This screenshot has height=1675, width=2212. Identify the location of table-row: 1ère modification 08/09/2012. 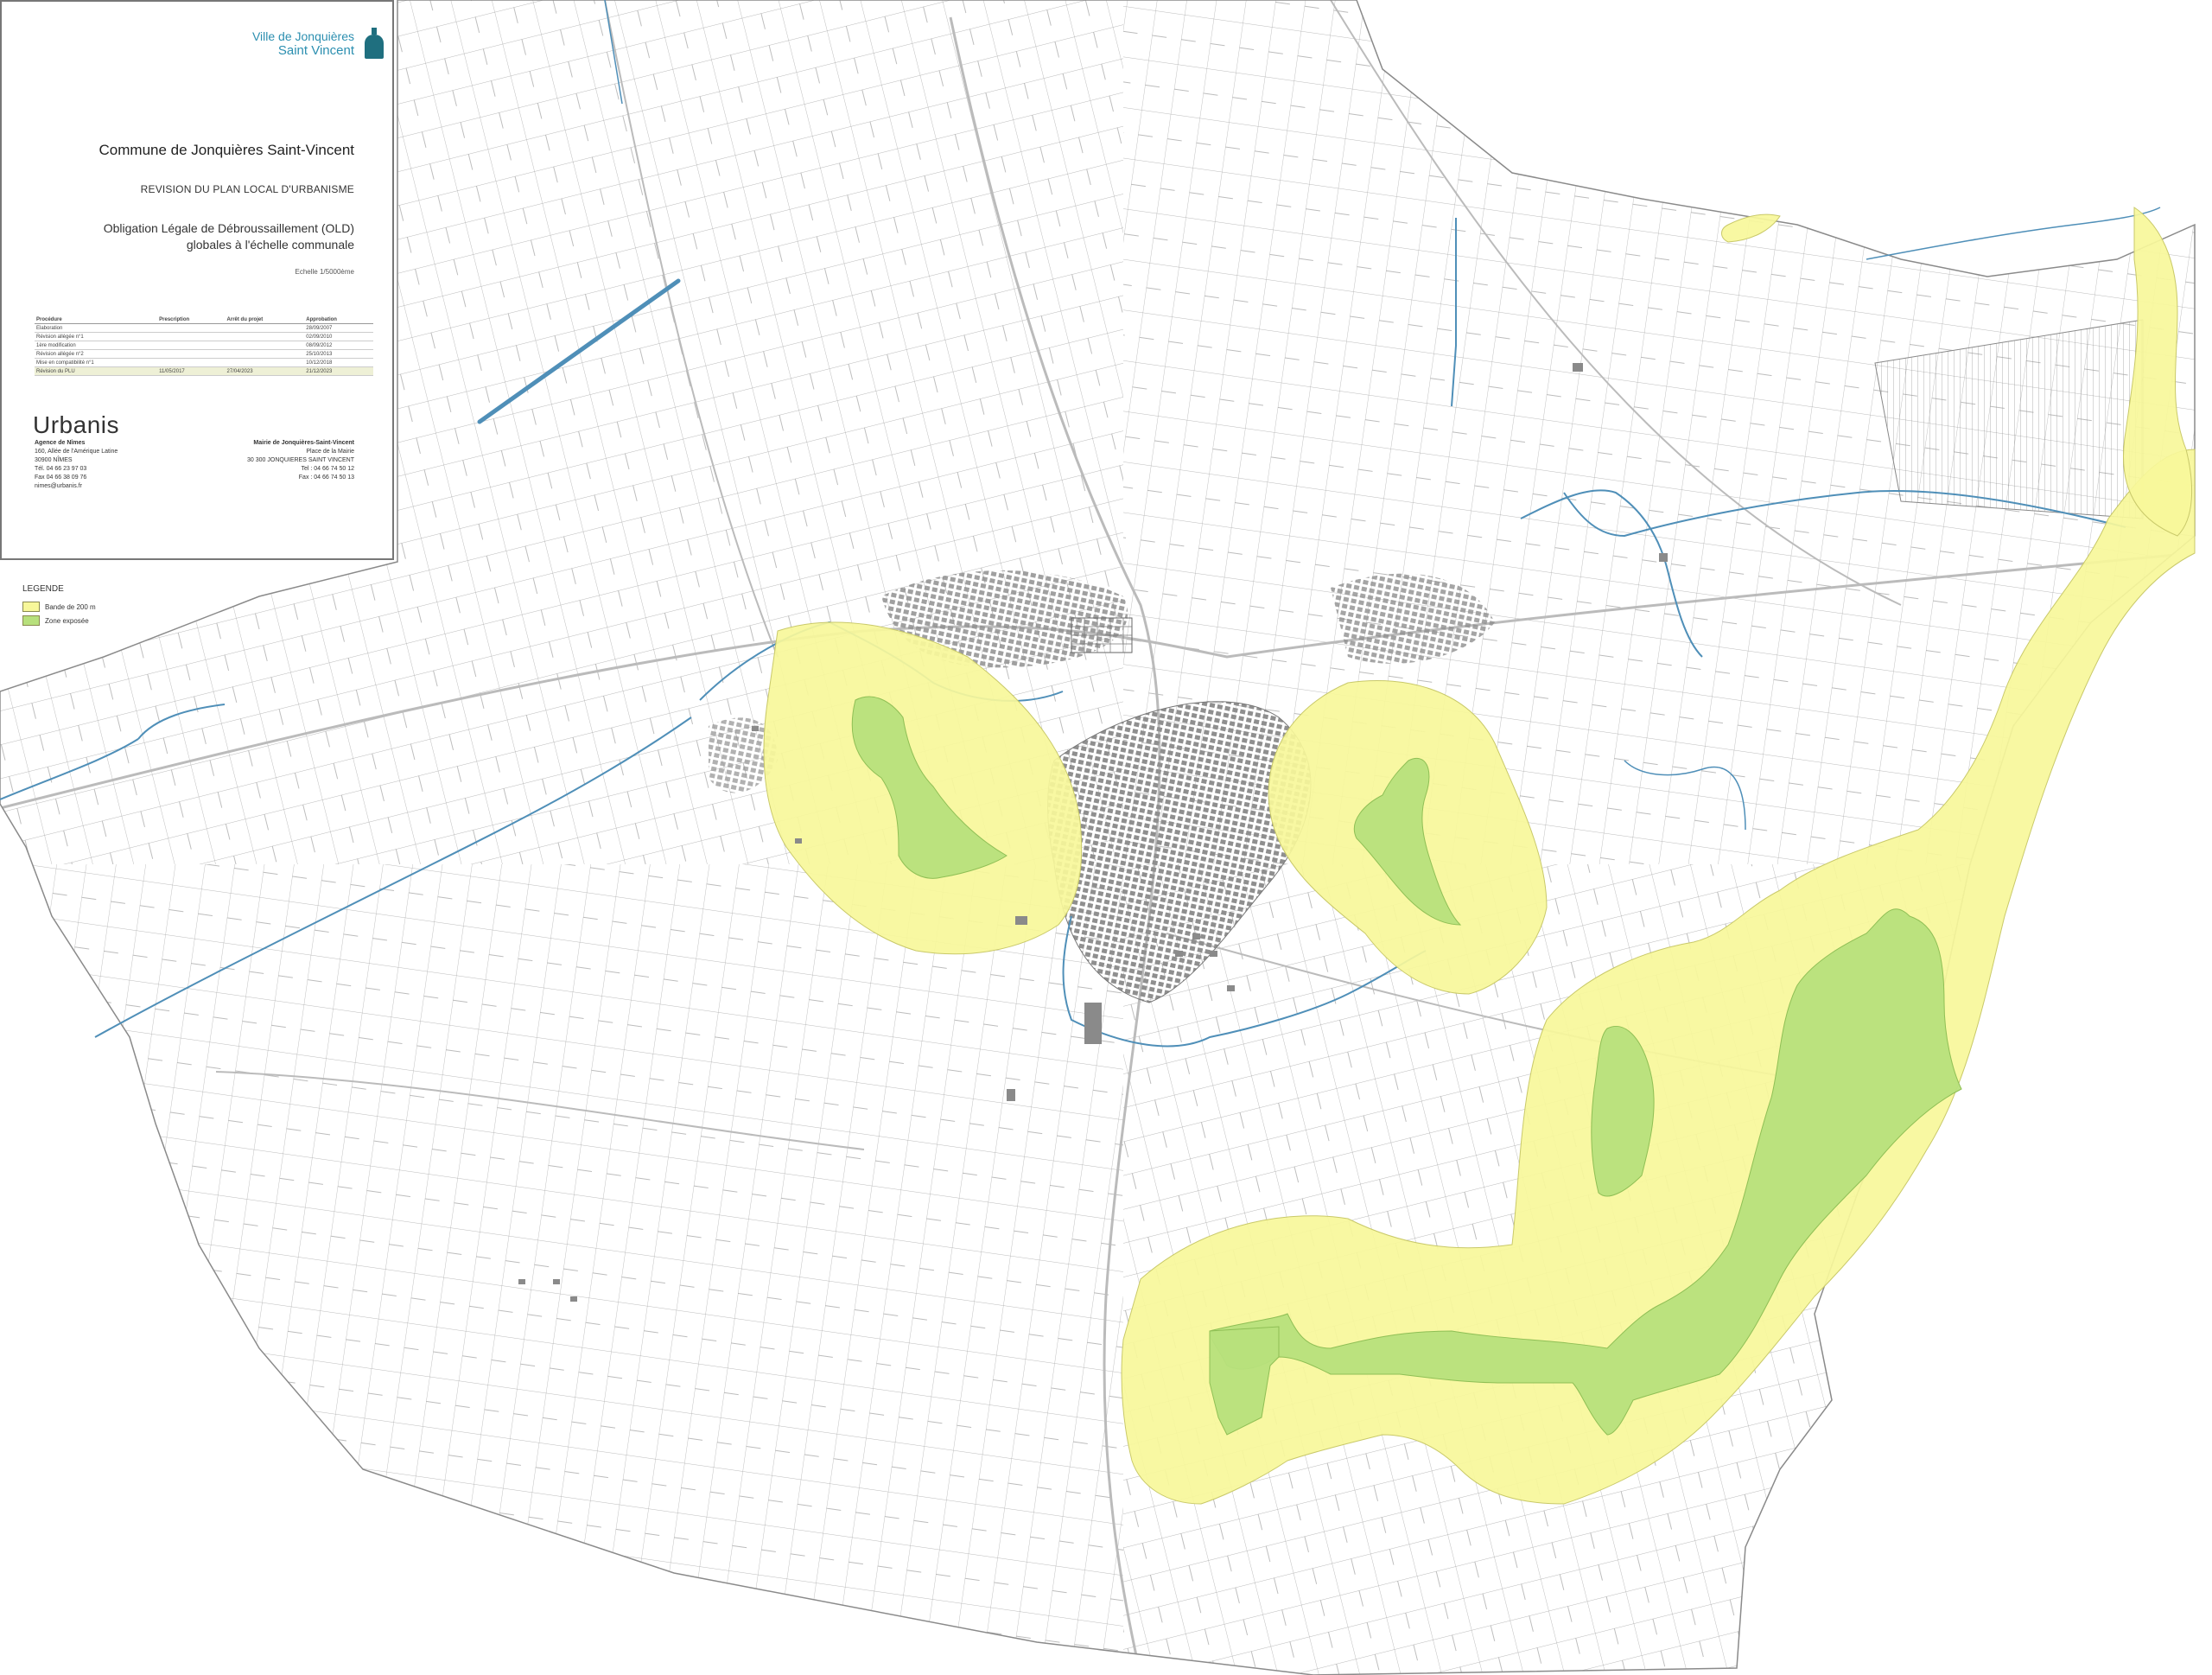
(204, 345).